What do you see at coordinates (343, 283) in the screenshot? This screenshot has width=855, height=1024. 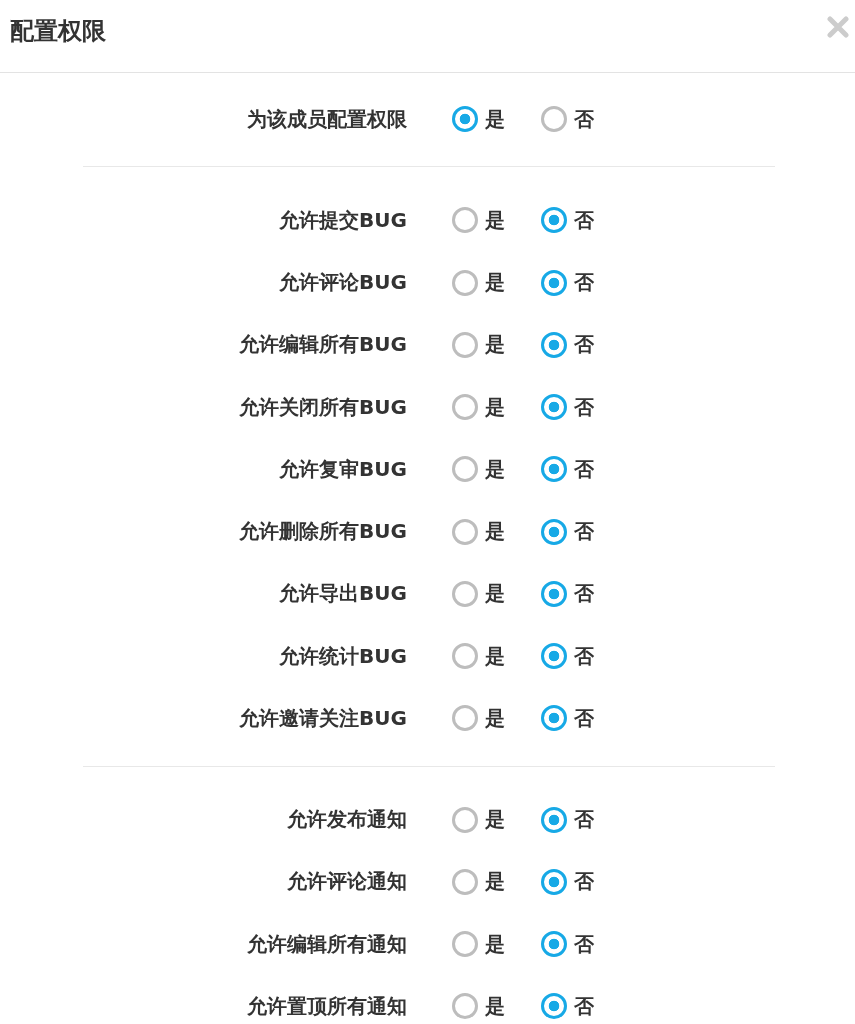 I see `permission-label: 允许评论BUG` at bounding box center [343, 283].